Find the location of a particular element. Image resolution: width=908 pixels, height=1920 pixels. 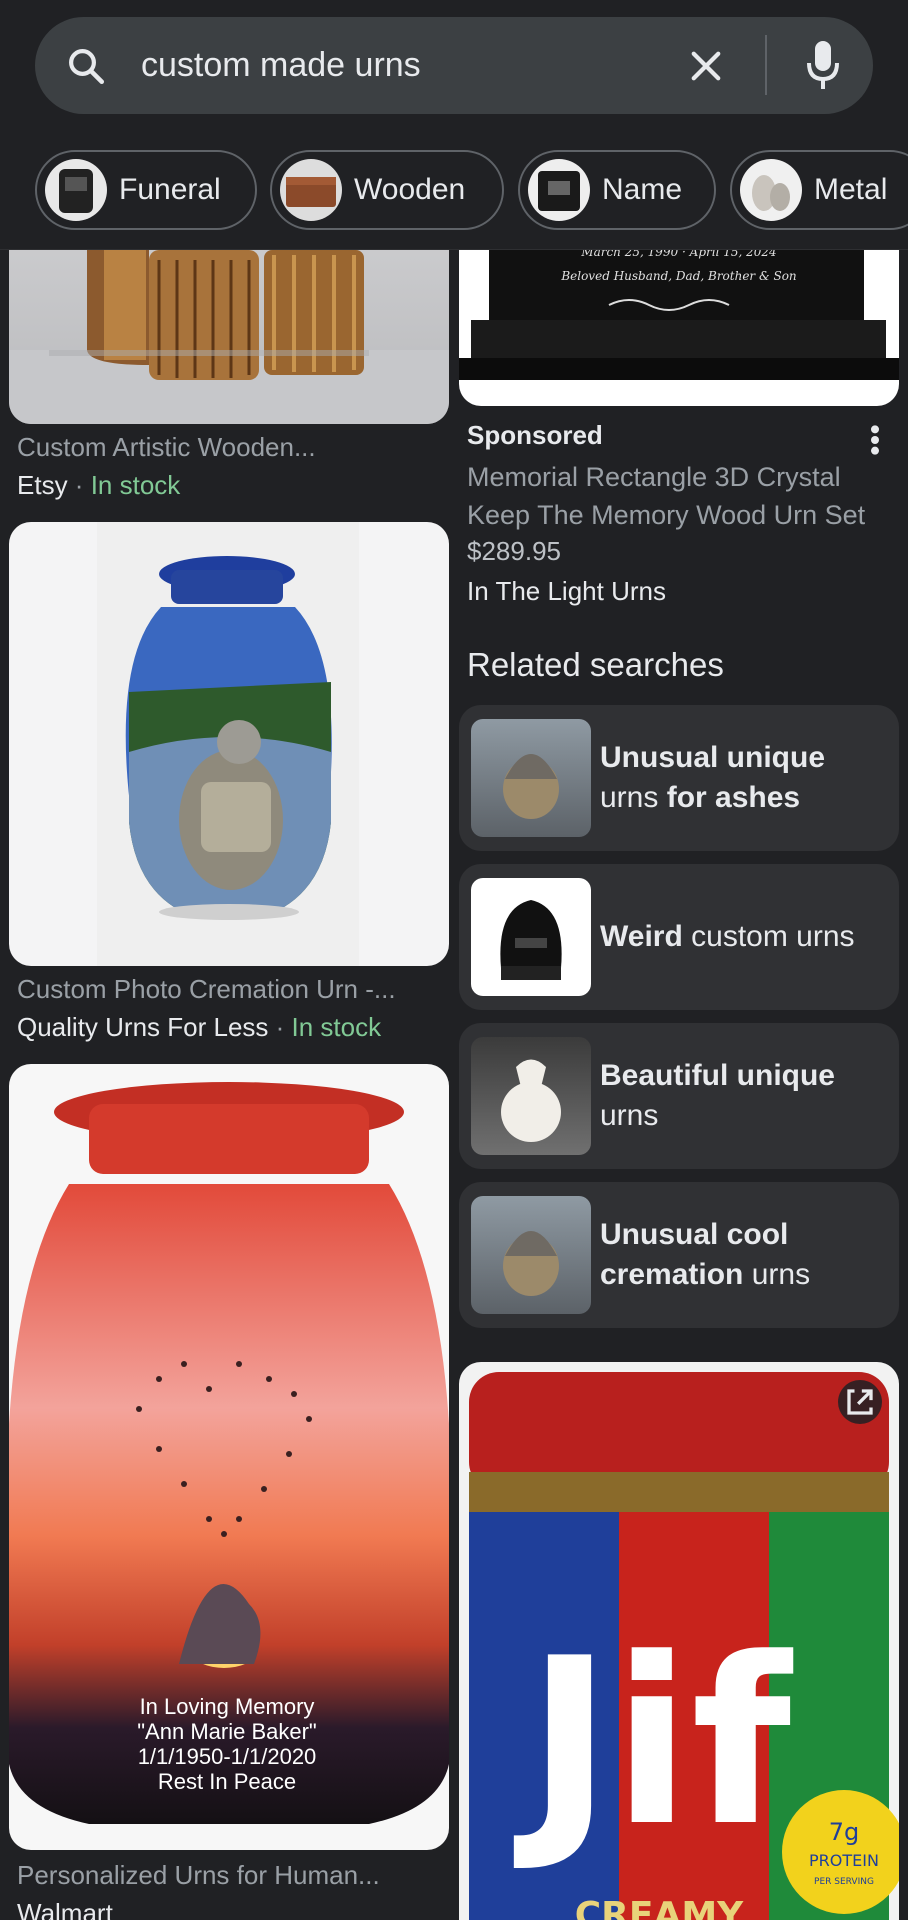

photo-urn-image is located at coordinates (229, 744).